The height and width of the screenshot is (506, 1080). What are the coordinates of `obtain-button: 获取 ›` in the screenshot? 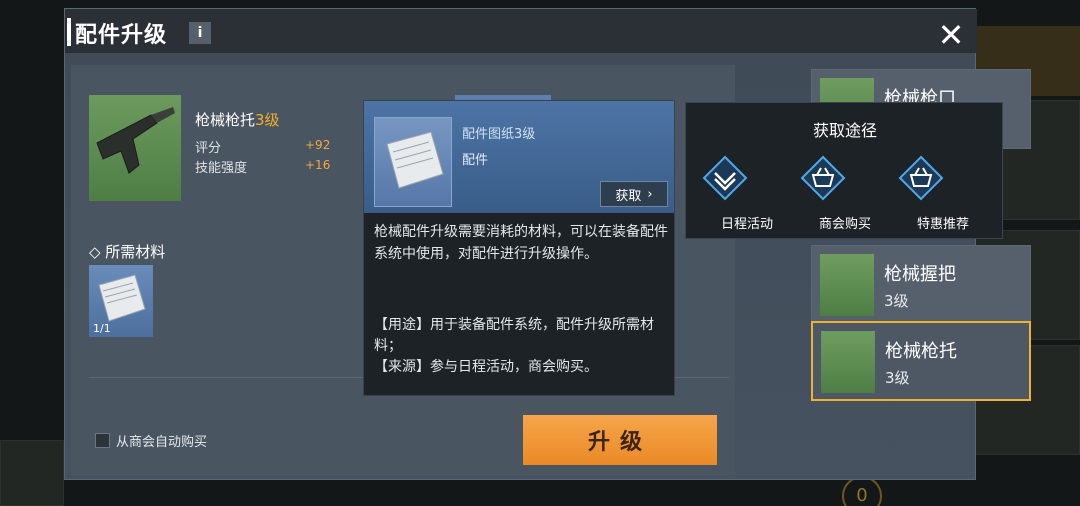 It's located at (634, 194).